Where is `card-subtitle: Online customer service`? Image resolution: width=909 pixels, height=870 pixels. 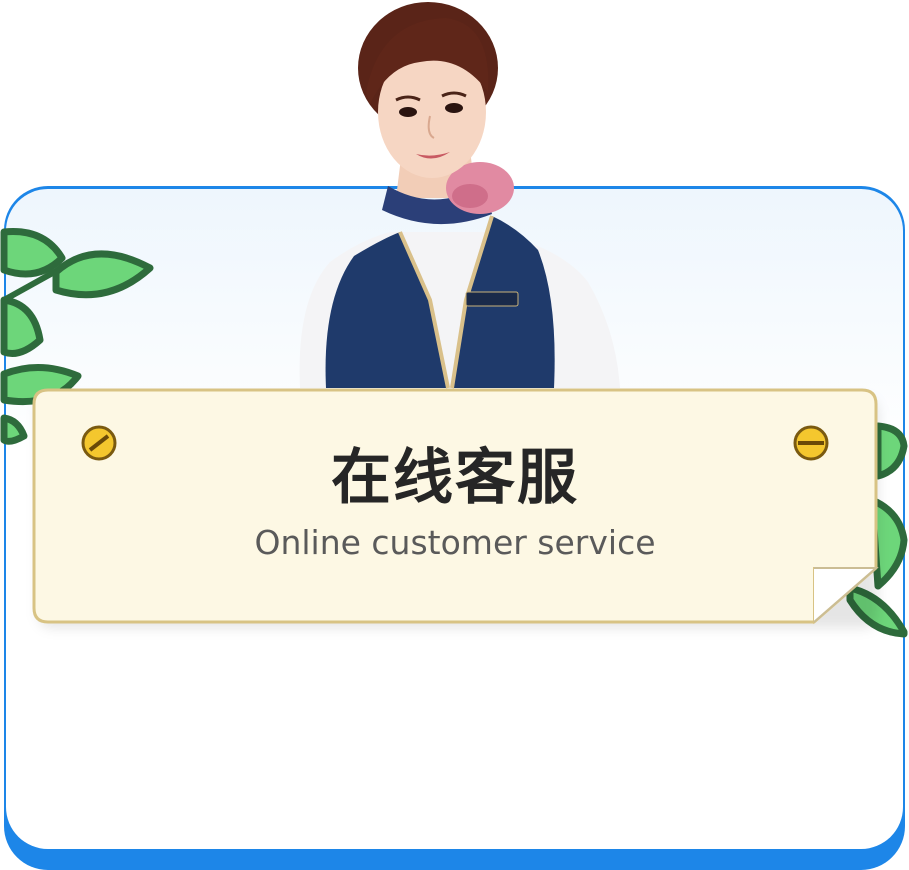 card-subtitle: Online customer service is located at coordinates (455, 542).